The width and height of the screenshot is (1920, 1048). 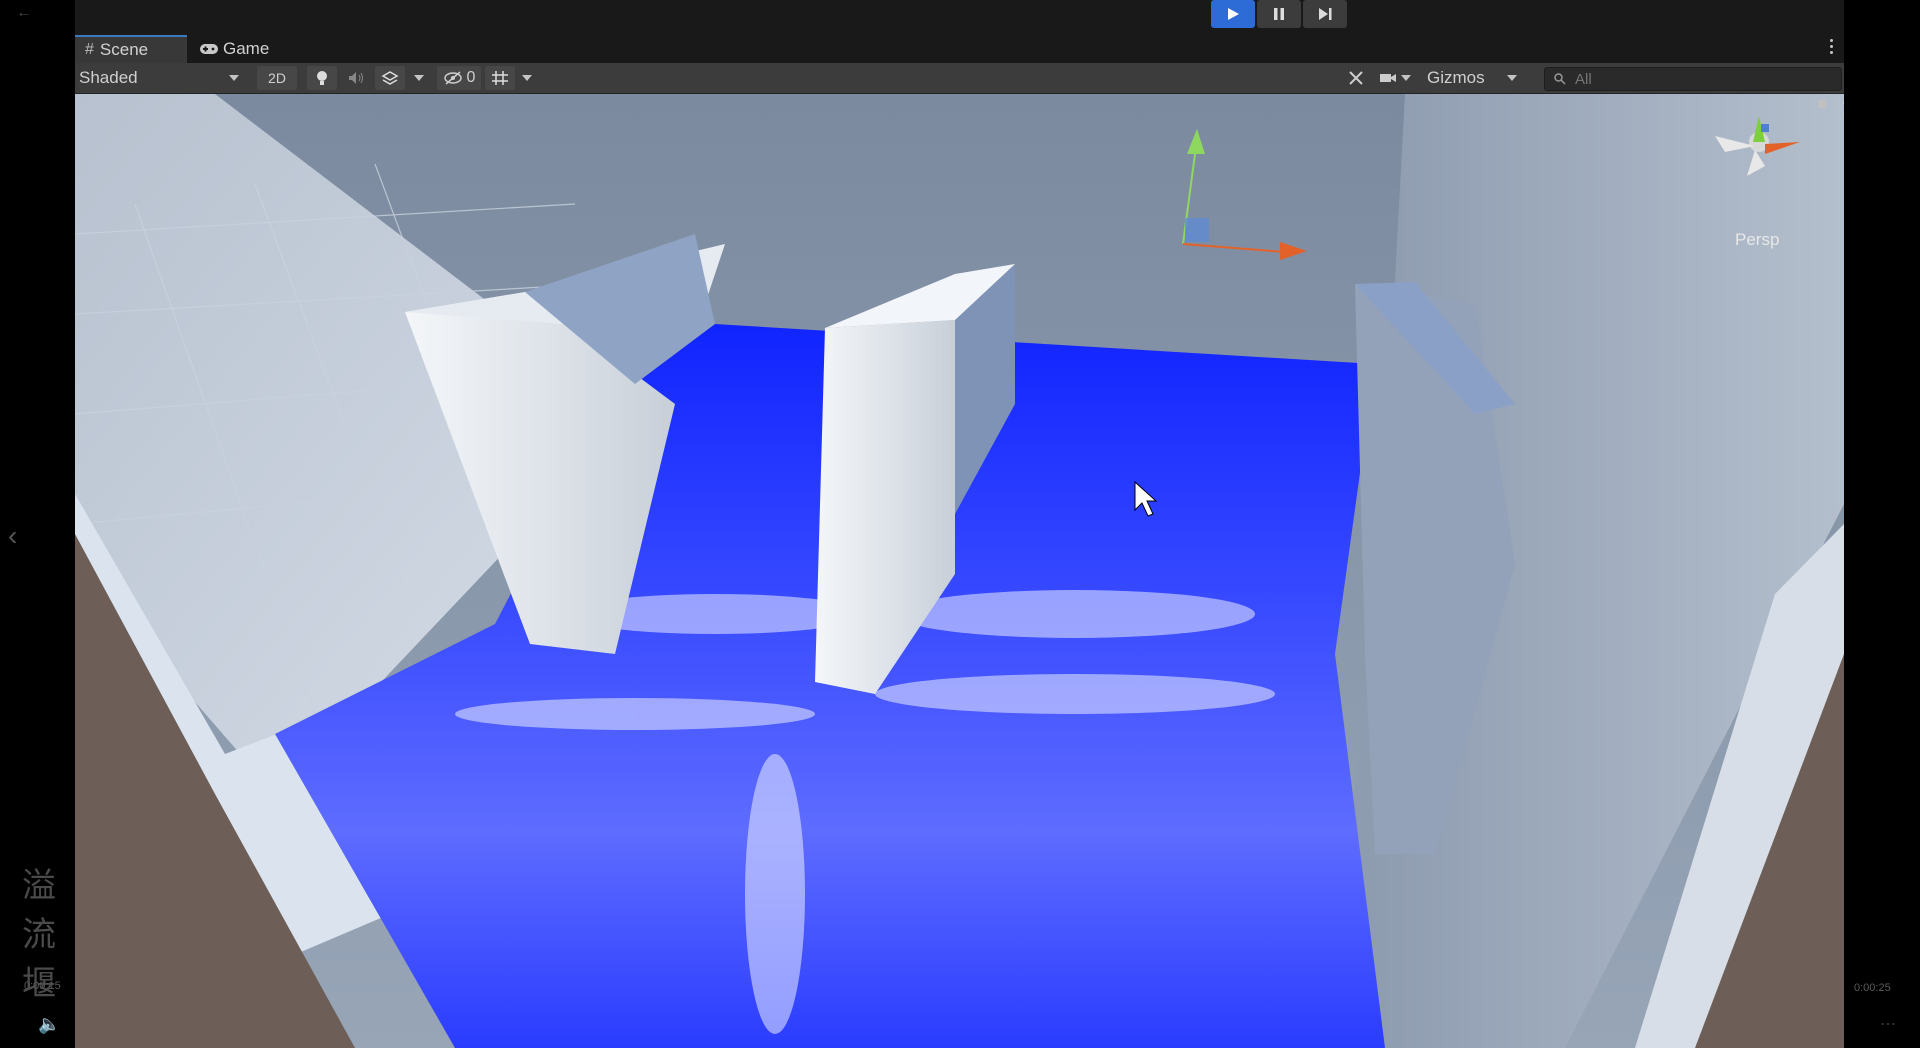 I want to click on play-icon, so click(x=1233, y=14).